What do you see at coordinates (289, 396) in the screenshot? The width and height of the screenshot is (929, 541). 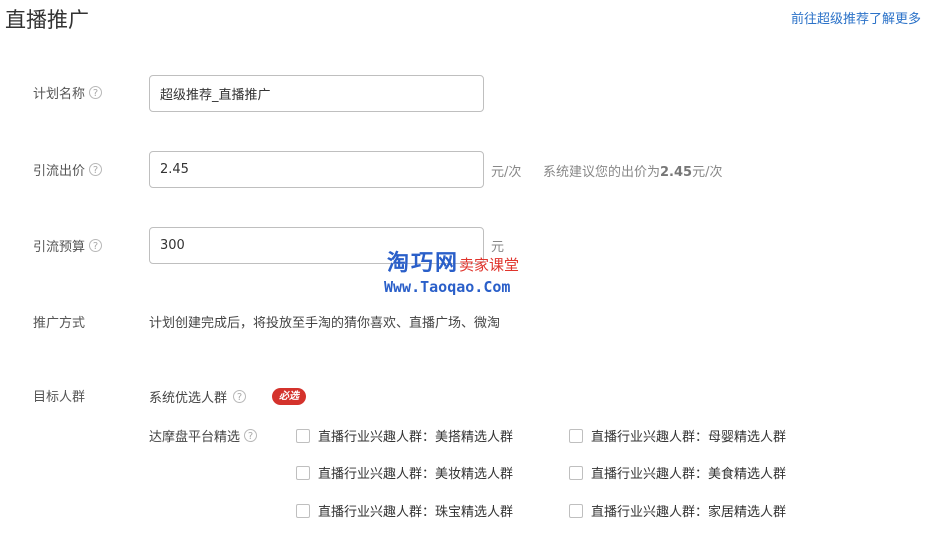 I see `required-badge: 必选` at bounding box center [289, 396].